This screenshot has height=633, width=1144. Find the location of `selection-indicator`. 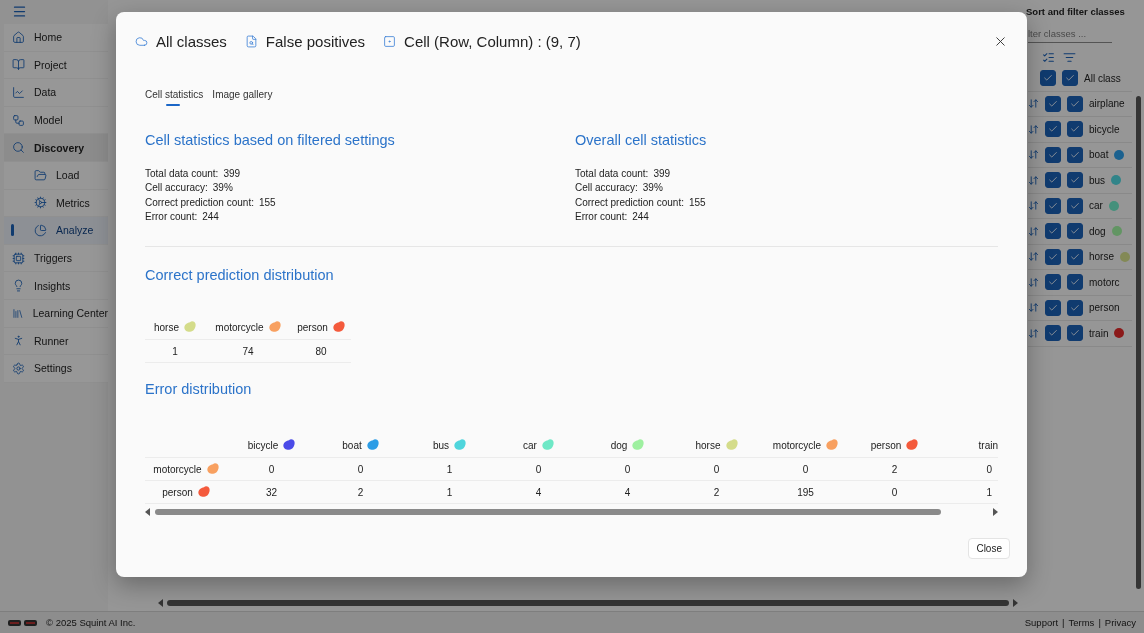

selection-indicator is located at coordinates (12, 230).